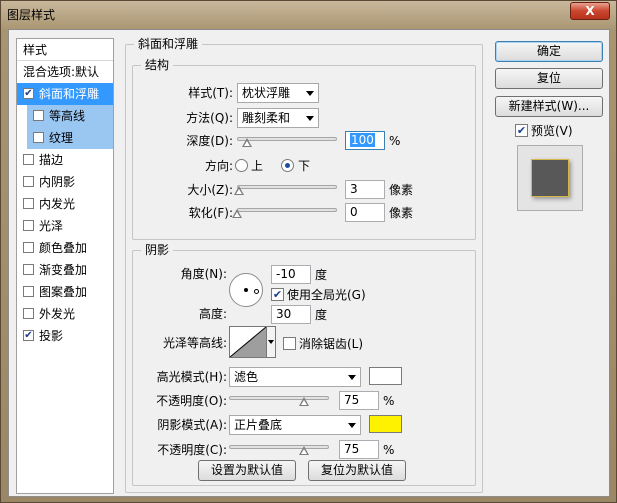 The height and width of the screenshot is (503, 617). I want to click on highlight-color-swatch, so click(385, 376).